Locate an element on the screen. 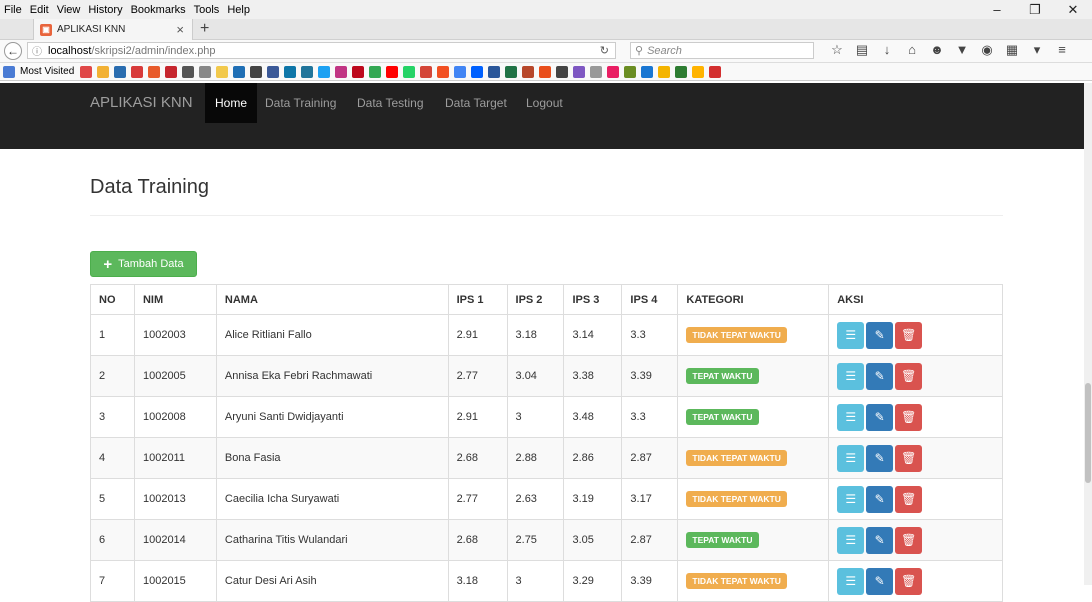  app-brand: APLIKASI KNN is located at coordinates (141, 103).